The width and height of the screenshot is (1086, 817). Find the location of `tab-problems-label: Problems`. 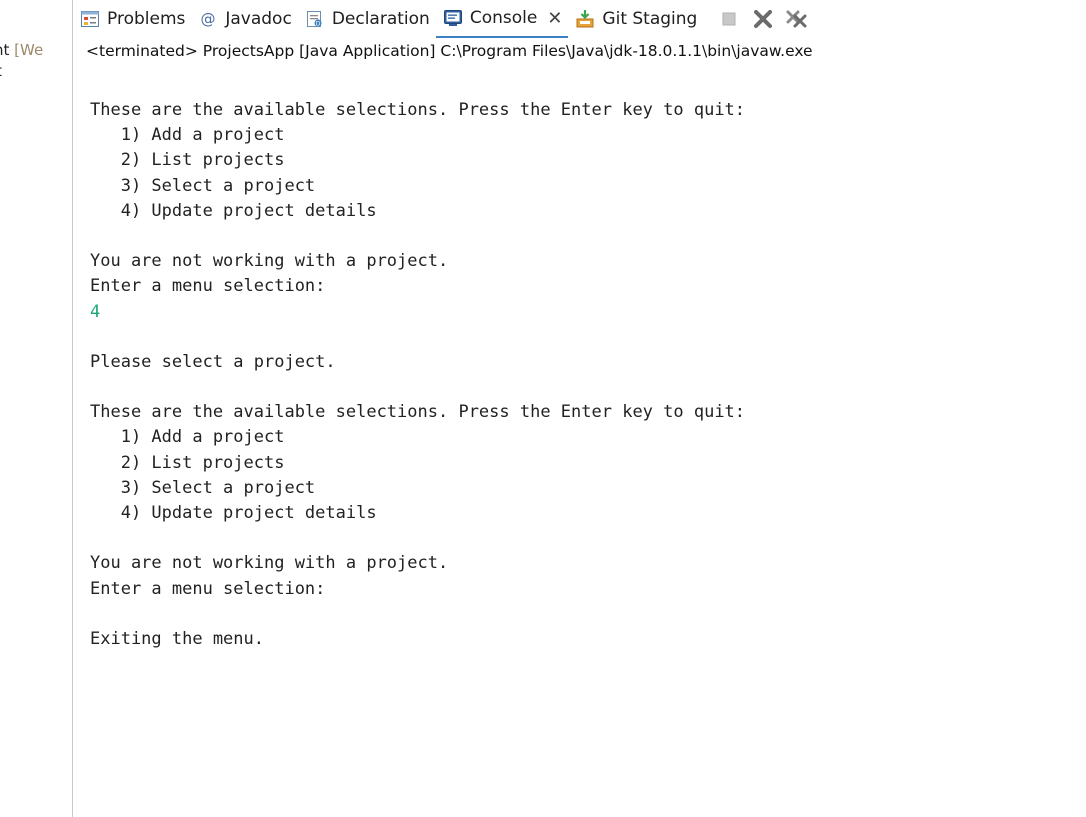

tab-problems-label: Problems is located at coordinates (146, 19).